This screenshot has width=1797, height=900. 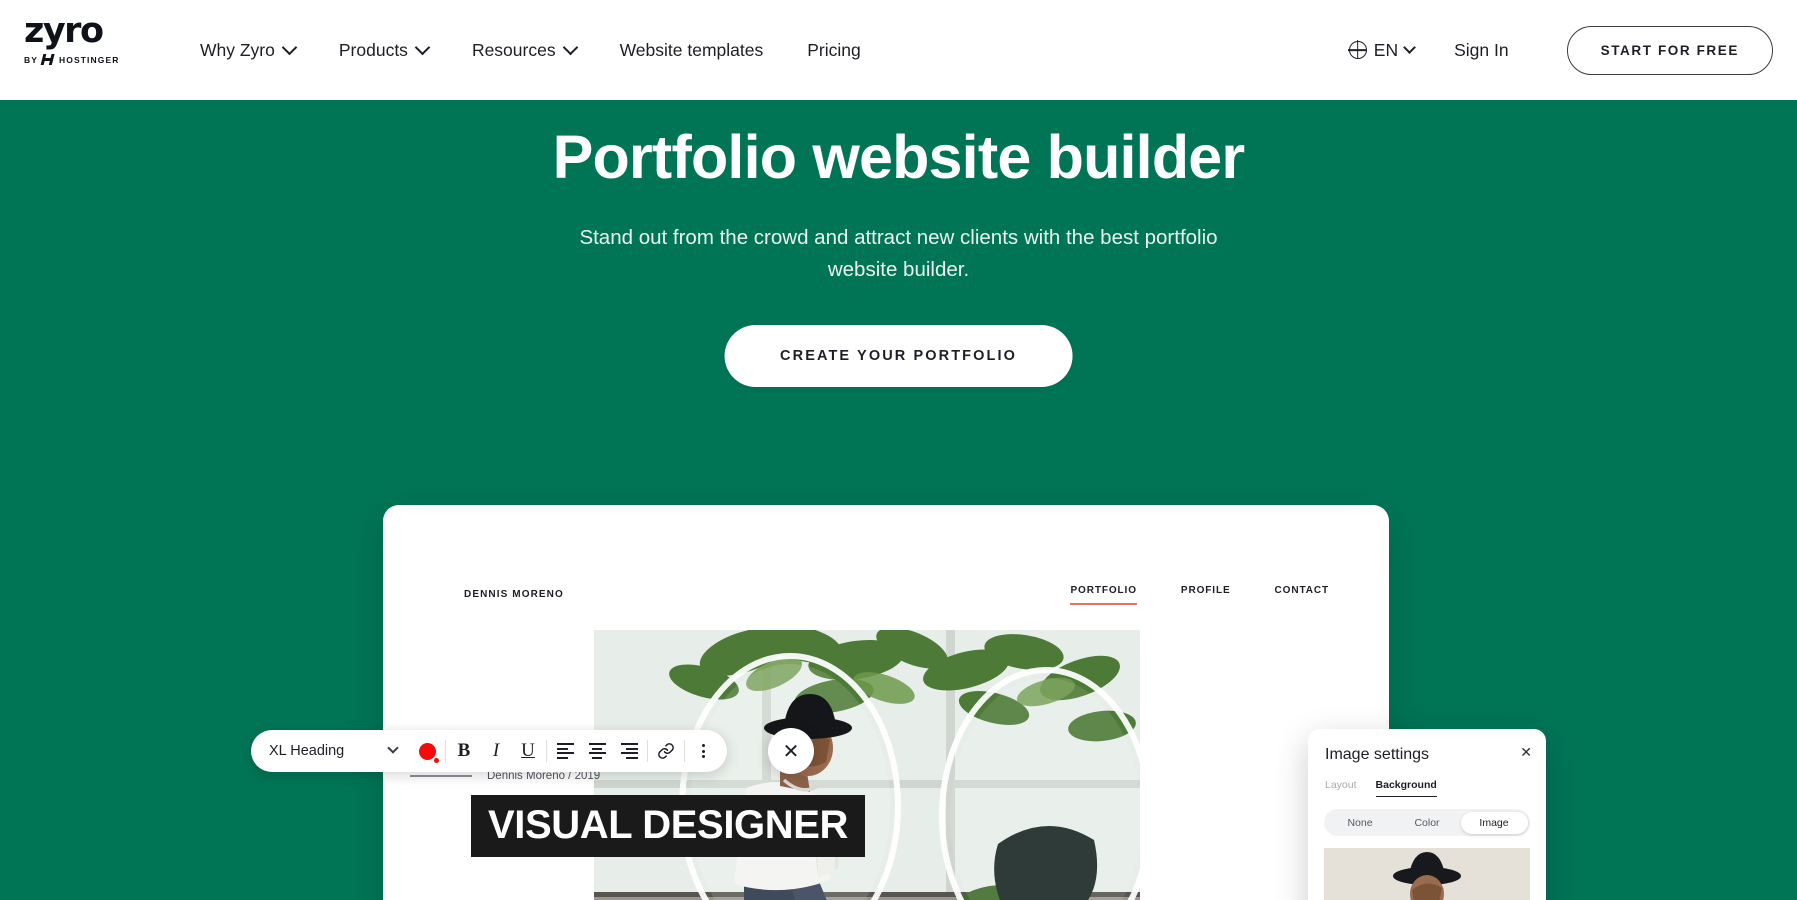 What do you see at coordinates (1206, 595) in the screenshot?
I see `mockup-nav-profile: PROFILE` at bounding box center [1206, 595].